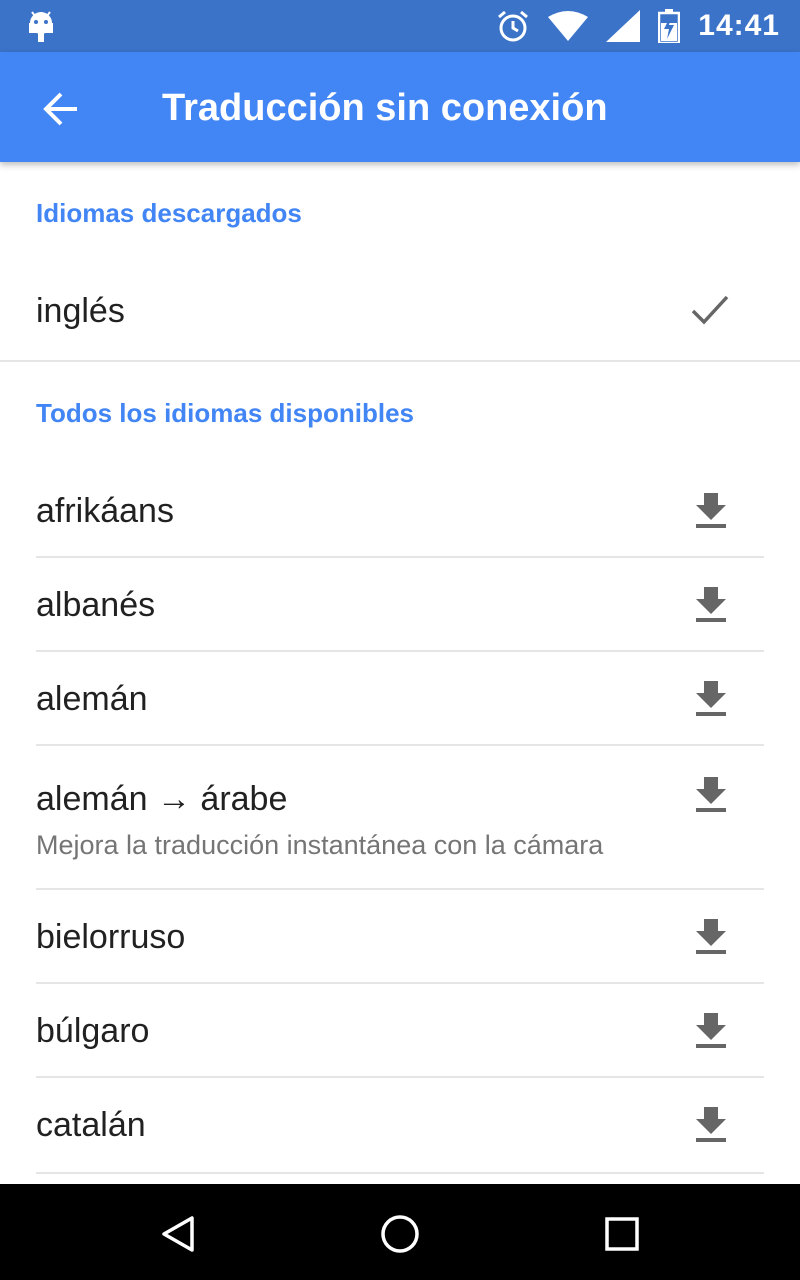 The height and width of the screenshot is (1280, 800). I want to click on status-time: 14:41, so click(739, 25).